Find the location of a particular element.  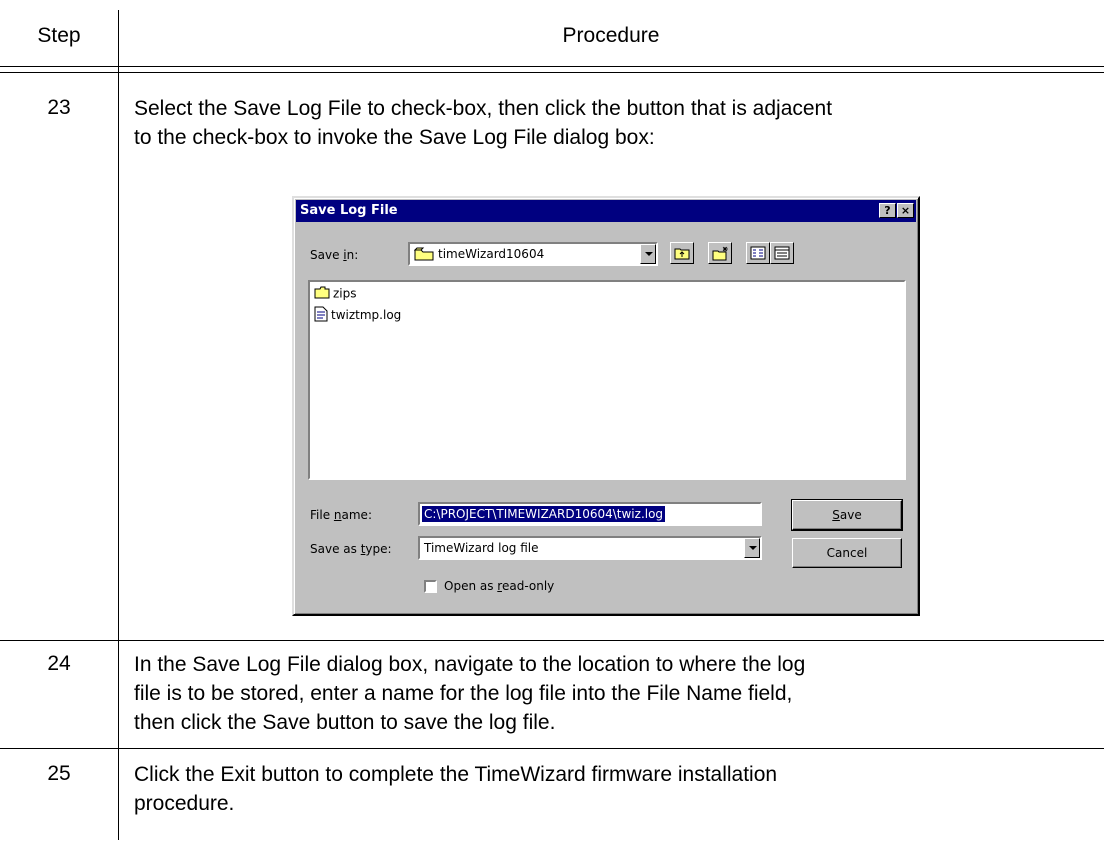

header-step: Step is located at coordinates (59, 35).